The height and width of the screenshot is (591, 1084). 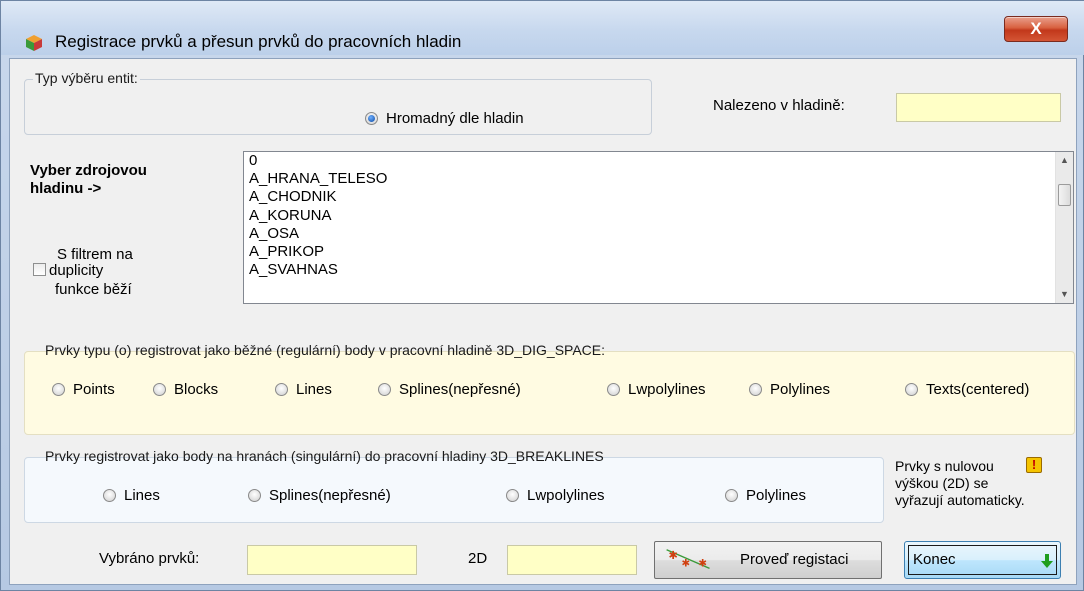 What do you see at coordinates (1064, 227) in the screenshot?
I see `listbox-scrollbar: ▲ ▼` at bounding box center [1064, 227].